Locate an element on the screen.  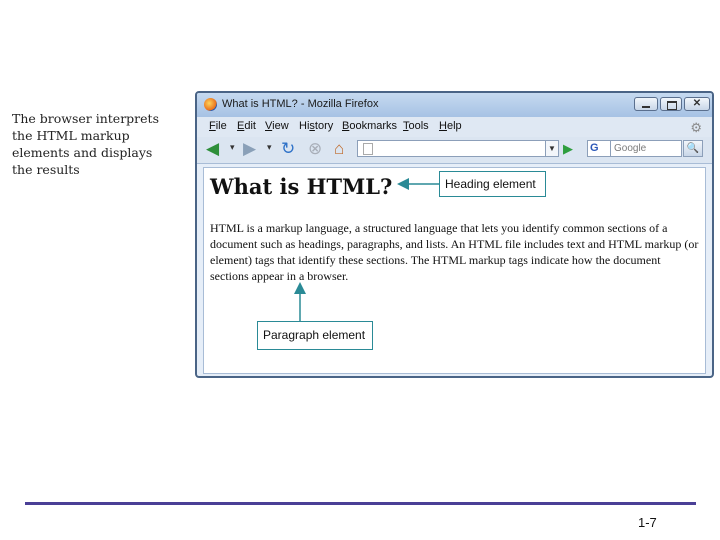
back-dropdown-icon: ▾ is located at coordinates (232, 147).